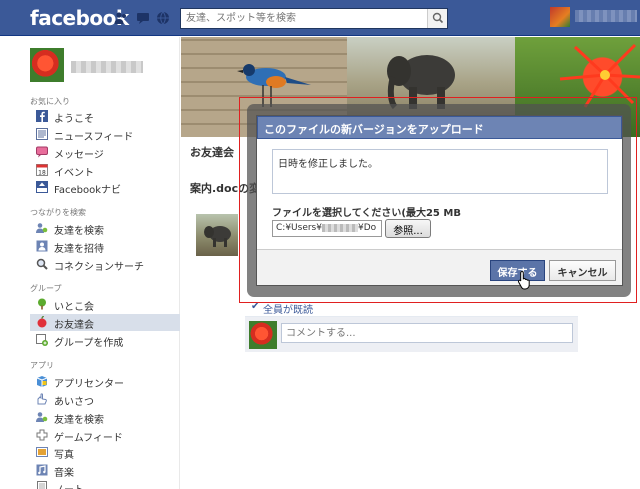 The image size is (640, 489). What do you see at coordinates (42, 470) in the screenshot?
I see `music-icon` at bounding box center [42, 470].